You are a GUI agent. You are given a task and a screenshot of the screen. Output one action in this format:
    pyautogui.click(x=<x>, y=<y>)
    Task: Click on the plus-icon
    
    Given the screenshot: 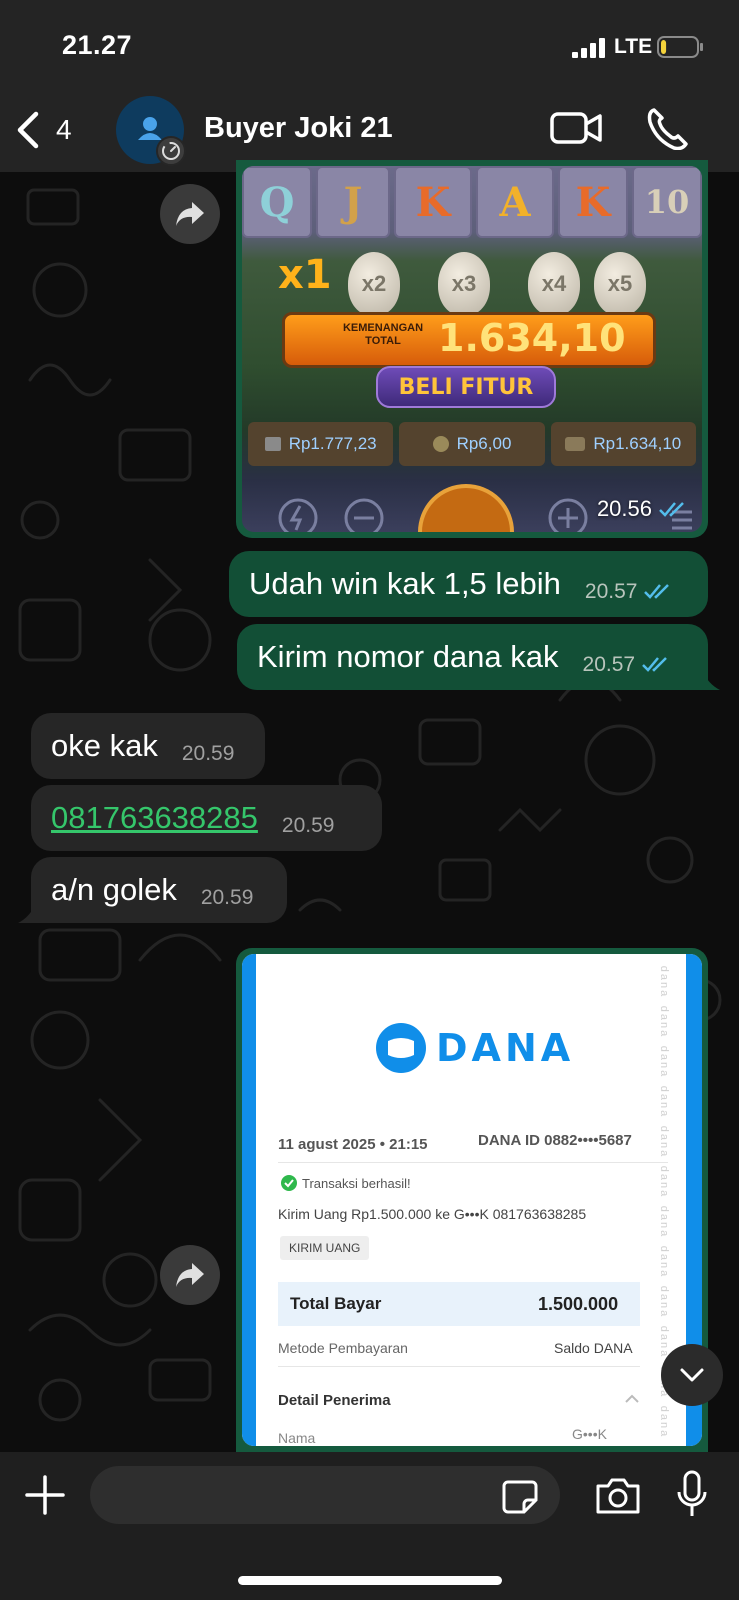 What is the action you would take?
    pyautogui.click(x=45, y=1495)
    